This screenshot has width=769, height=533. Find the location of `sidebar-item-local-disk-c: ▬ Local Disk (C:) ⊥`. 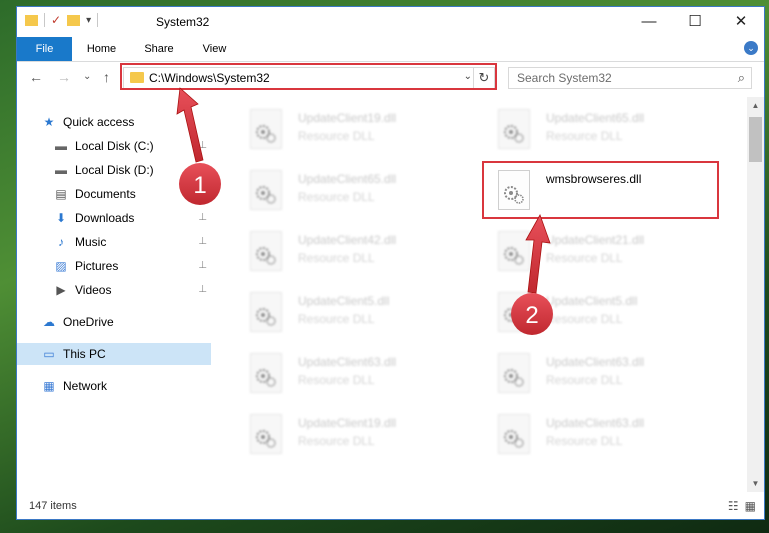

sidebar-item-local-disk-c: ▬ Local Disk (C:) ⊥ is located at coordinates (114, 146).